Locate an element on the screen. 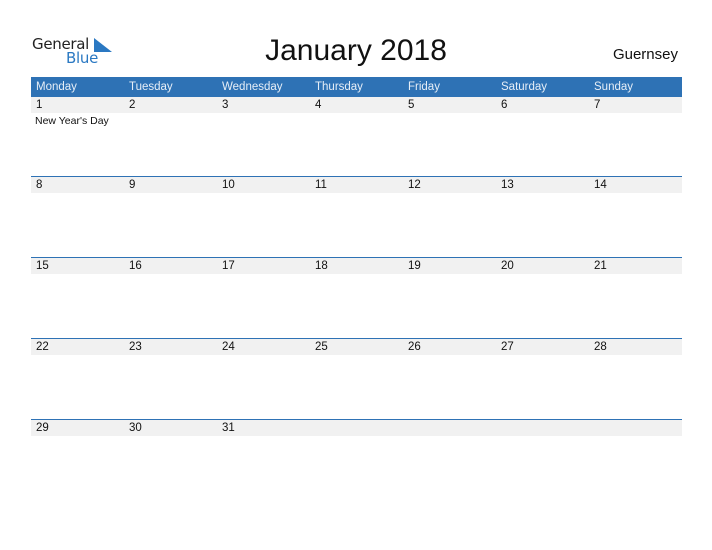 The image size is (712, 550). calendar-title: January 2018 is located at coordinates (356, 50).